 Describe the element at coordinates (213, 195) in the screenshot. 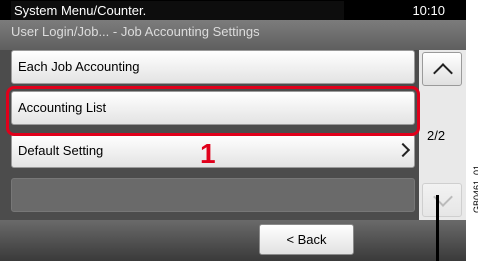

I see `empty-list-slot` at that location.